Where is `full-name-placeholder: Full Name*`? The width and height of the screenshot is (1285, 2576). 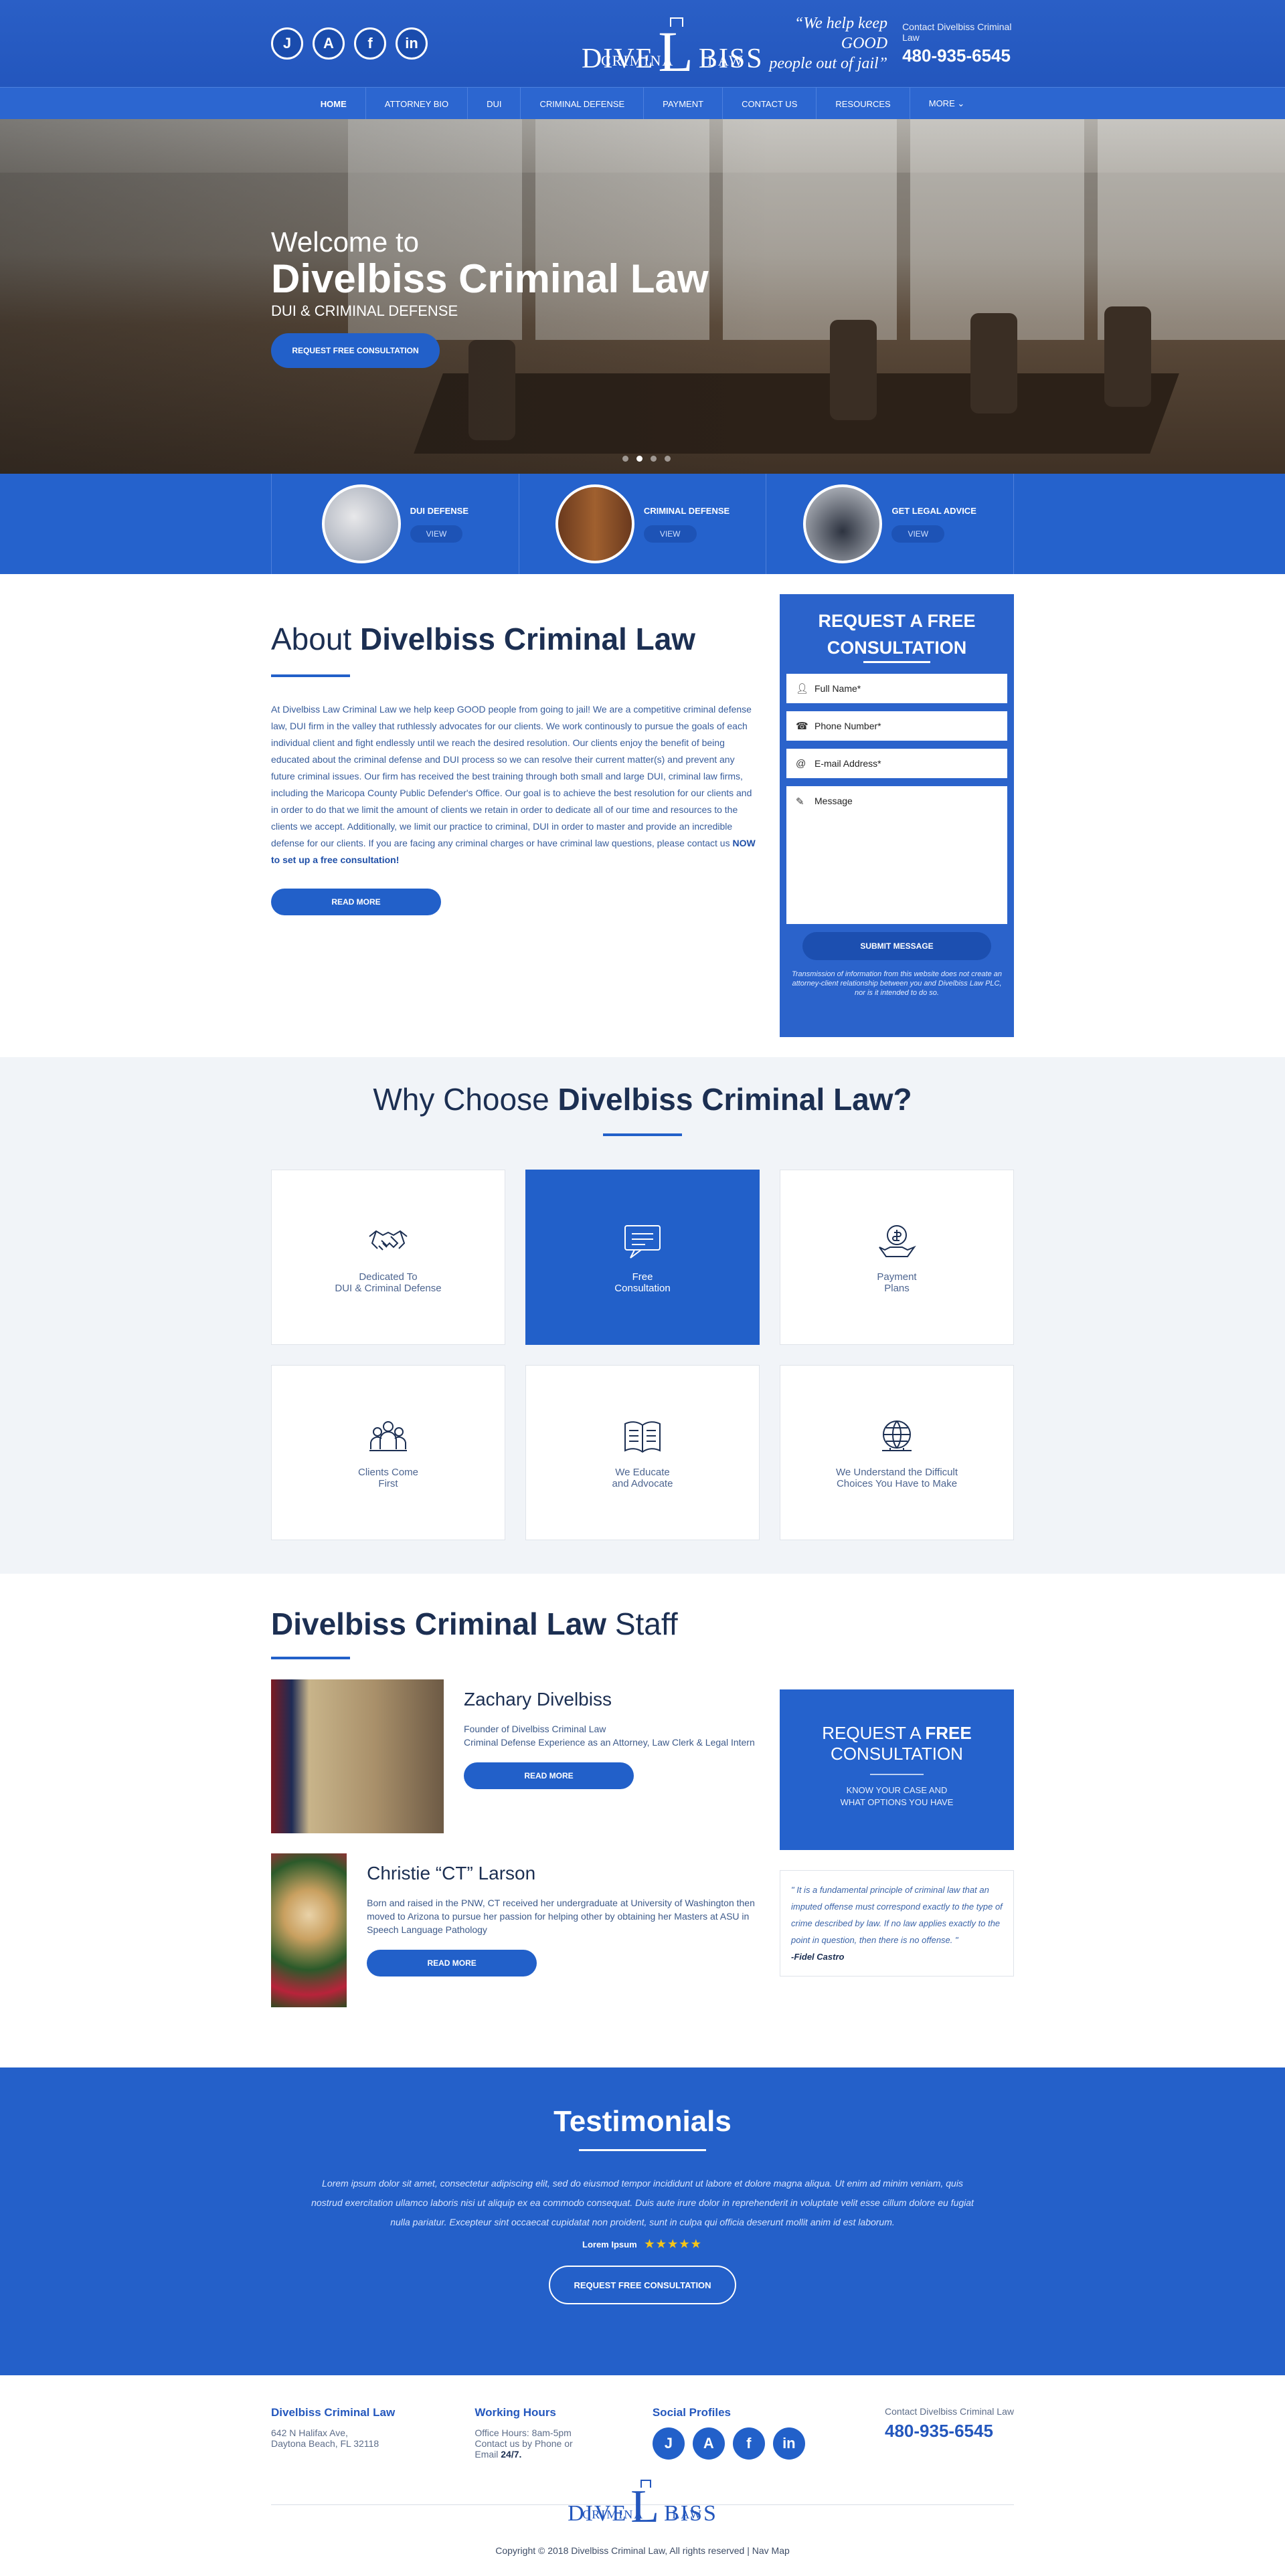
full-name-placeholder: Full Name* is located at coordinates (838, 688).